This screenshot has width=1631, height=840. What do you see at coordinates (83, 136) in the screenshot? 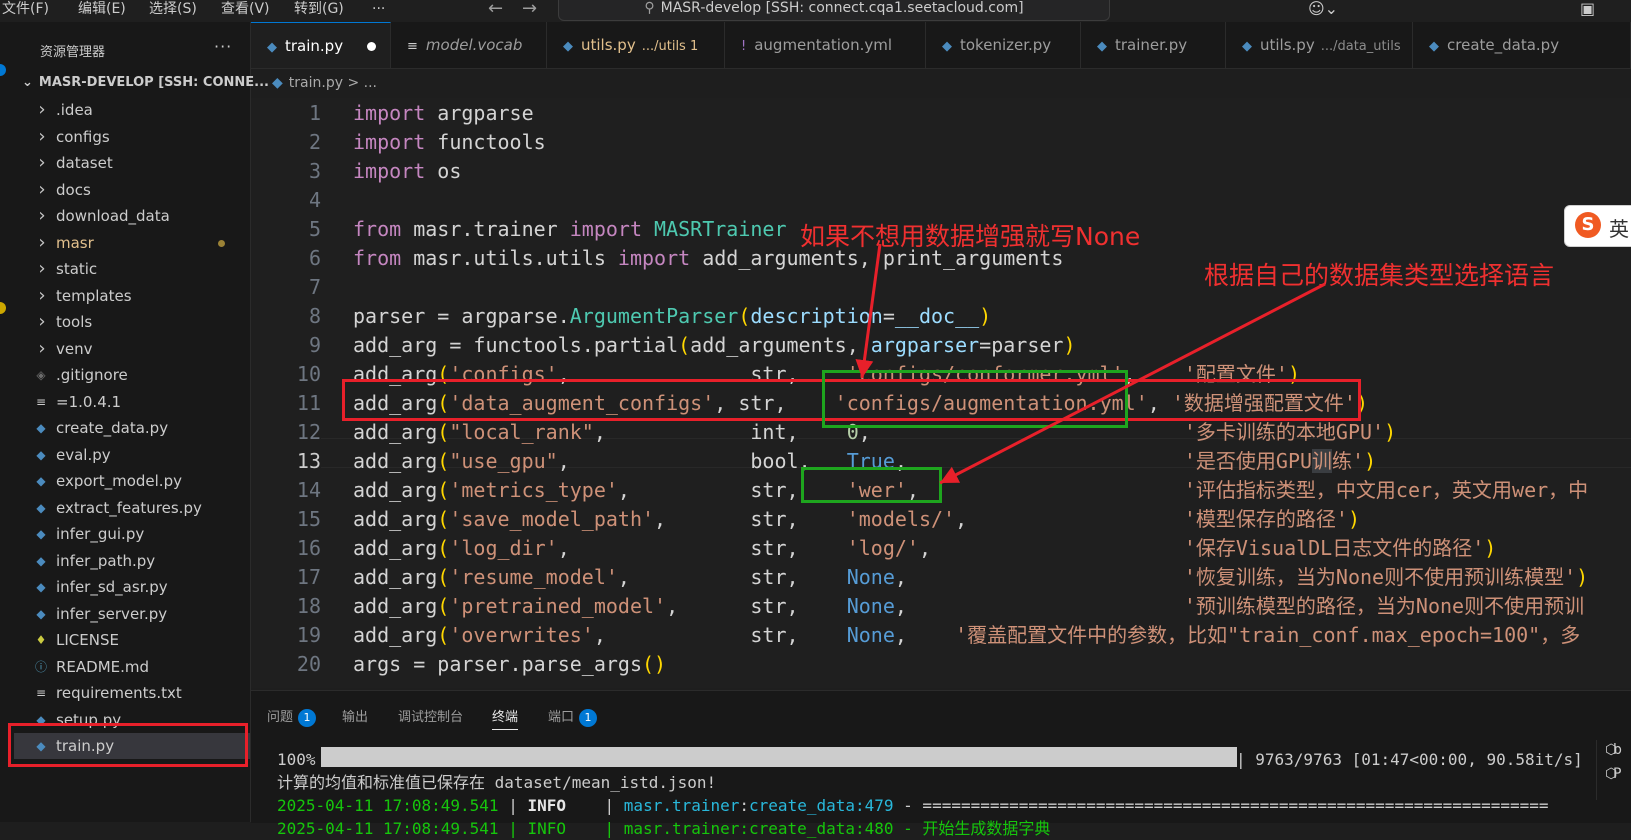
I see `tree-item-label: configs` at bounding box center [83, 136].